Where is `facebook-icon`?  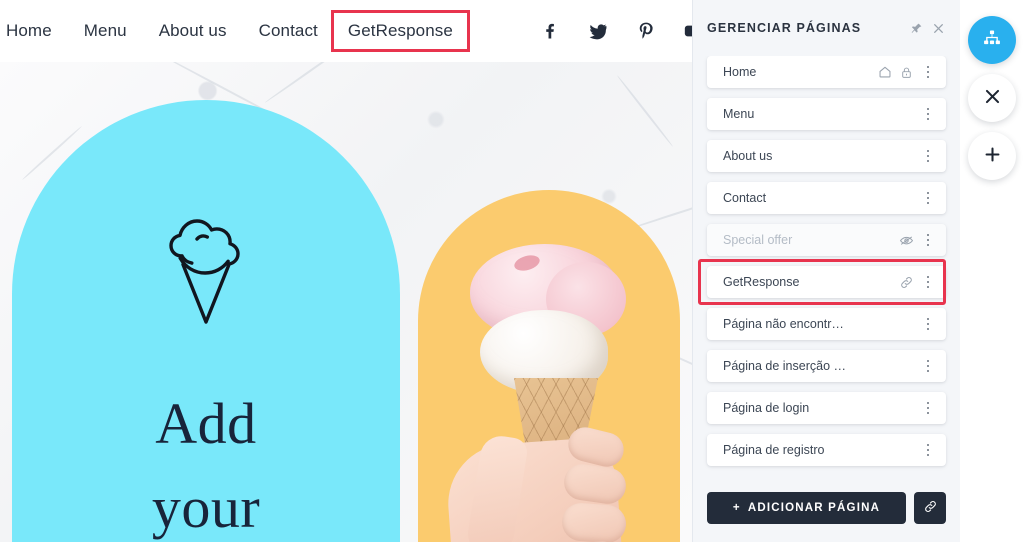
facebook-icon is located at coordinates (550, 31).